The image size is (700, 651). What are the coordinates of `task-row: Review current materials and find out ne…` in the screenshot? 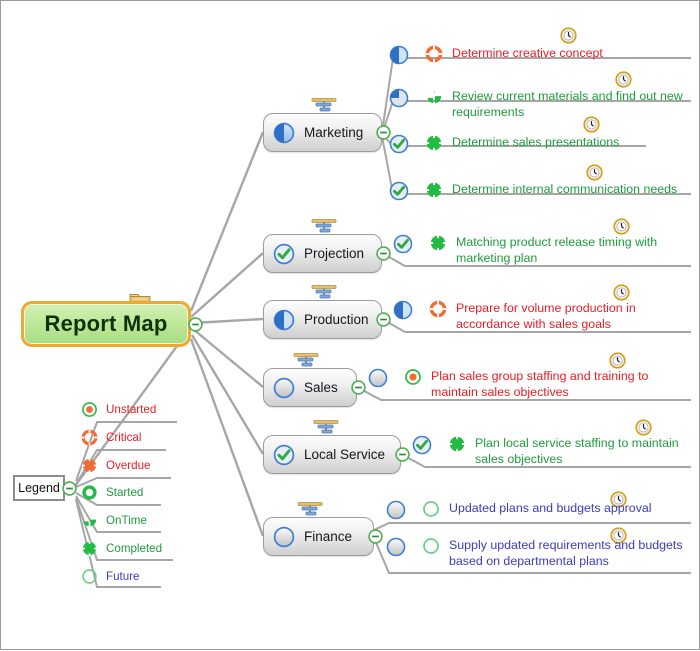 It's located at (539, 104).